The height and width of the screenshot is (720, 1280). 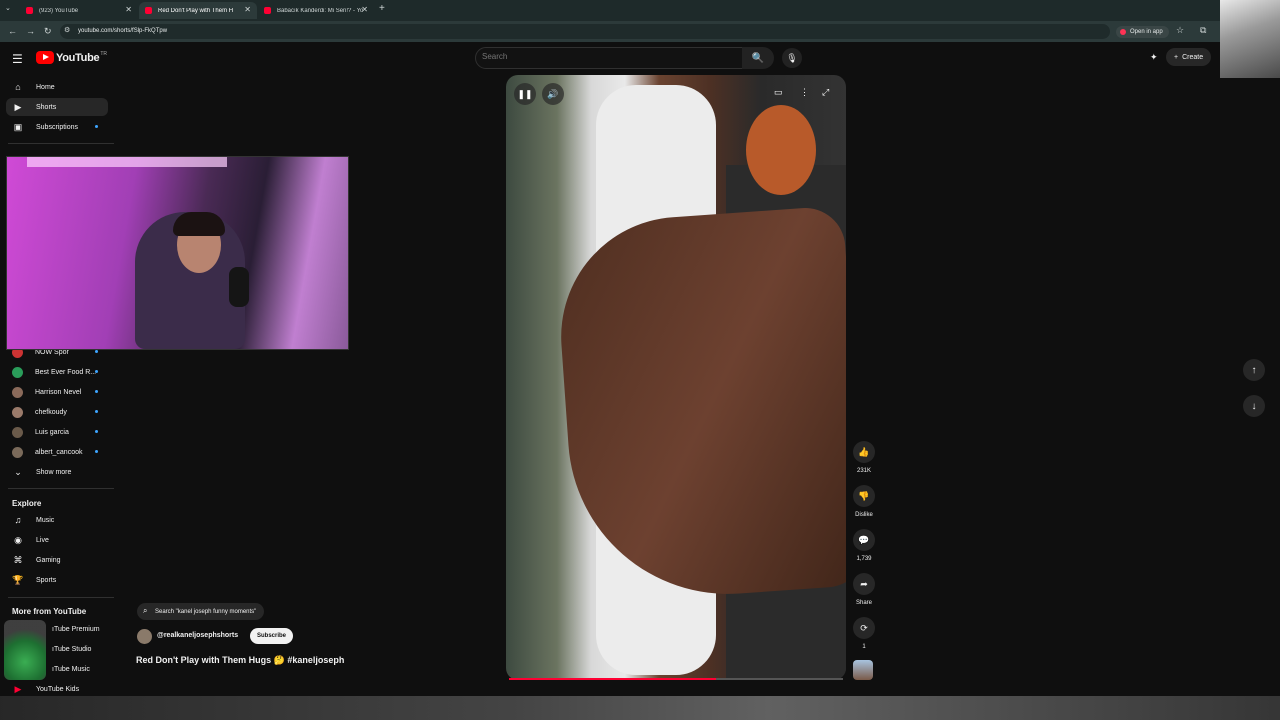 I want to click on youtube-favicon-icon, so click(x=148, y=10).